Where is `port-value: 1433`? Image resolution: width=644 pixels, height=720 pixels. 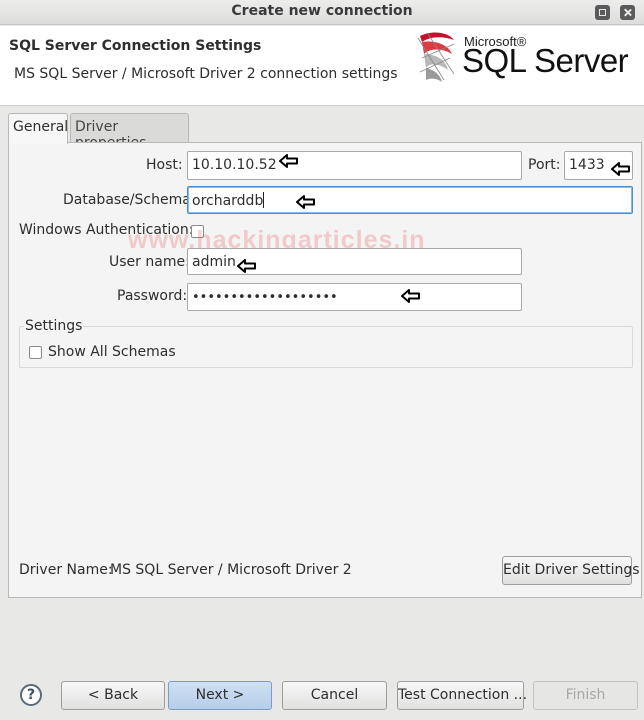
port-value: 1433 is located at coordinates (587, 165).